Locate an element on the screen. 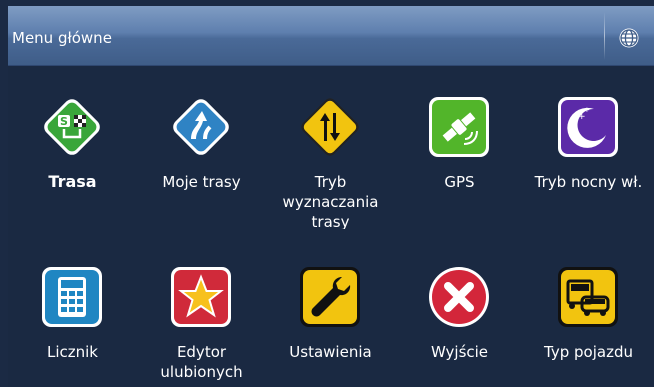 Image resolution: width=654 pixels, height=387 pixels. menu-item-label: Ustawienia is located at coordinates (330, 352).